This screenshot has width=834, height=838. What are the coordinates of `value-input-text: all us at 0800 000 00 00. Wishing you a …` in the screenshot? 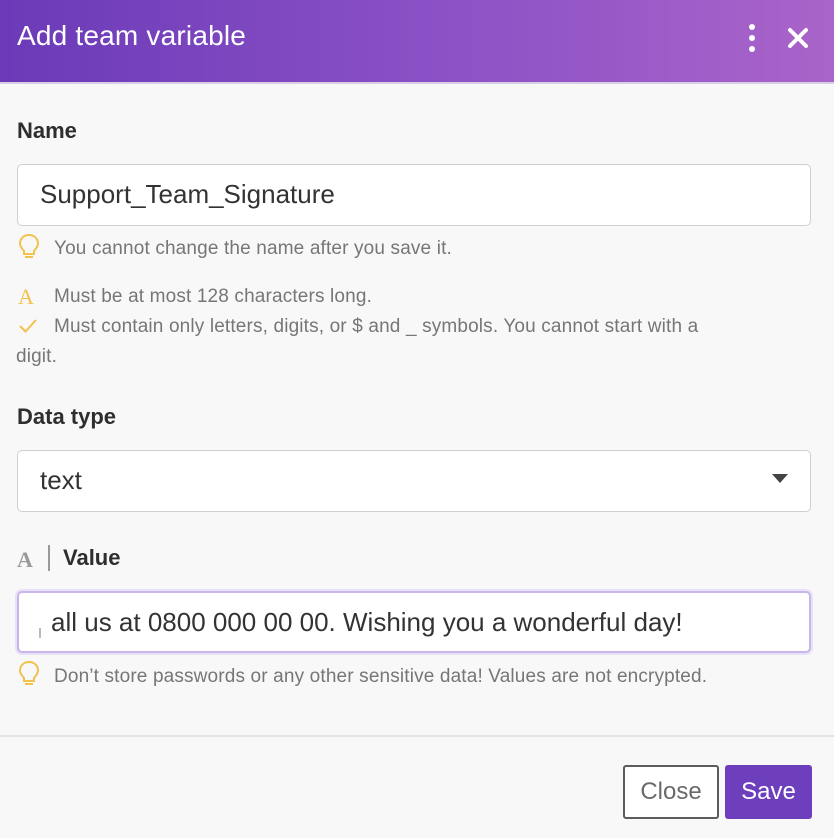 It's located at (367, 622).